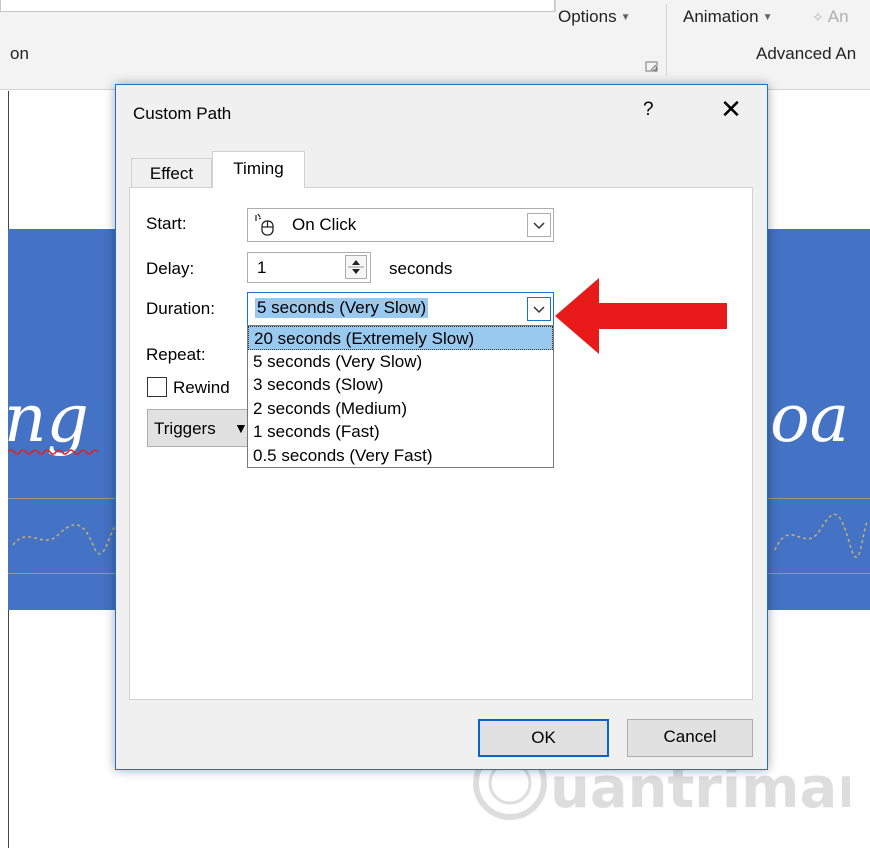 This screenshot has width=870, height=848. I want to click on dotted-script-right, so click(820, 535).